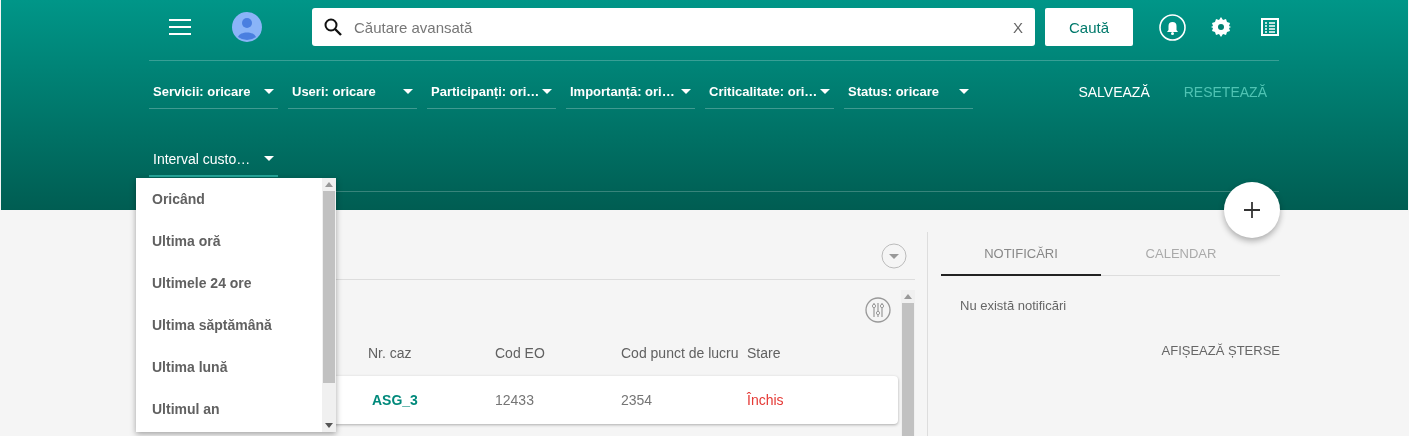 Image resolution: width=1409 pixels, height=436 pixels. Describe the element at coordinates (1089, 27) in the screenshot. I see `search-button: Caută` at that location.